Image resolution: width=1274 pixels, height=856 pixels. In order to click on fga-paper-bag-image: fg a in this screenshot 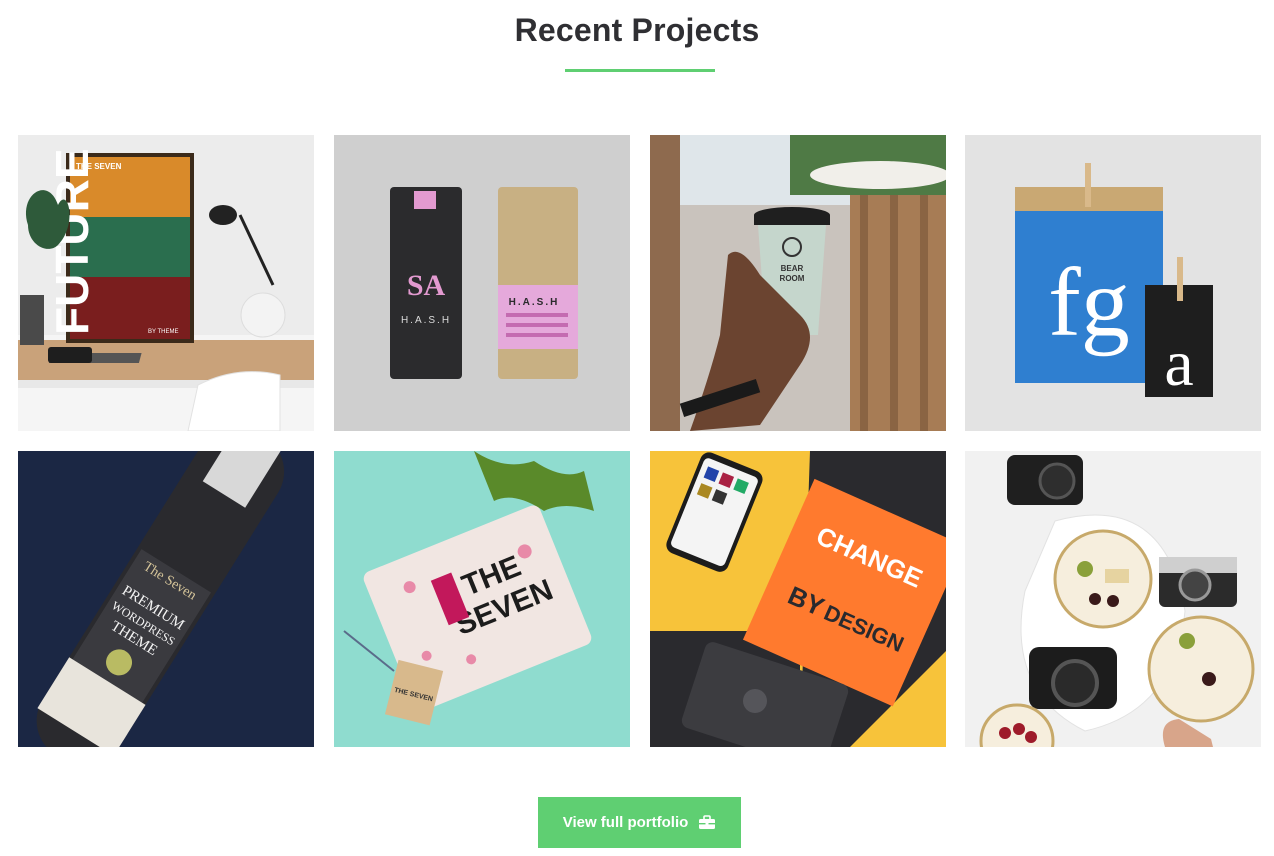, I will do `click(1113, 283)`.